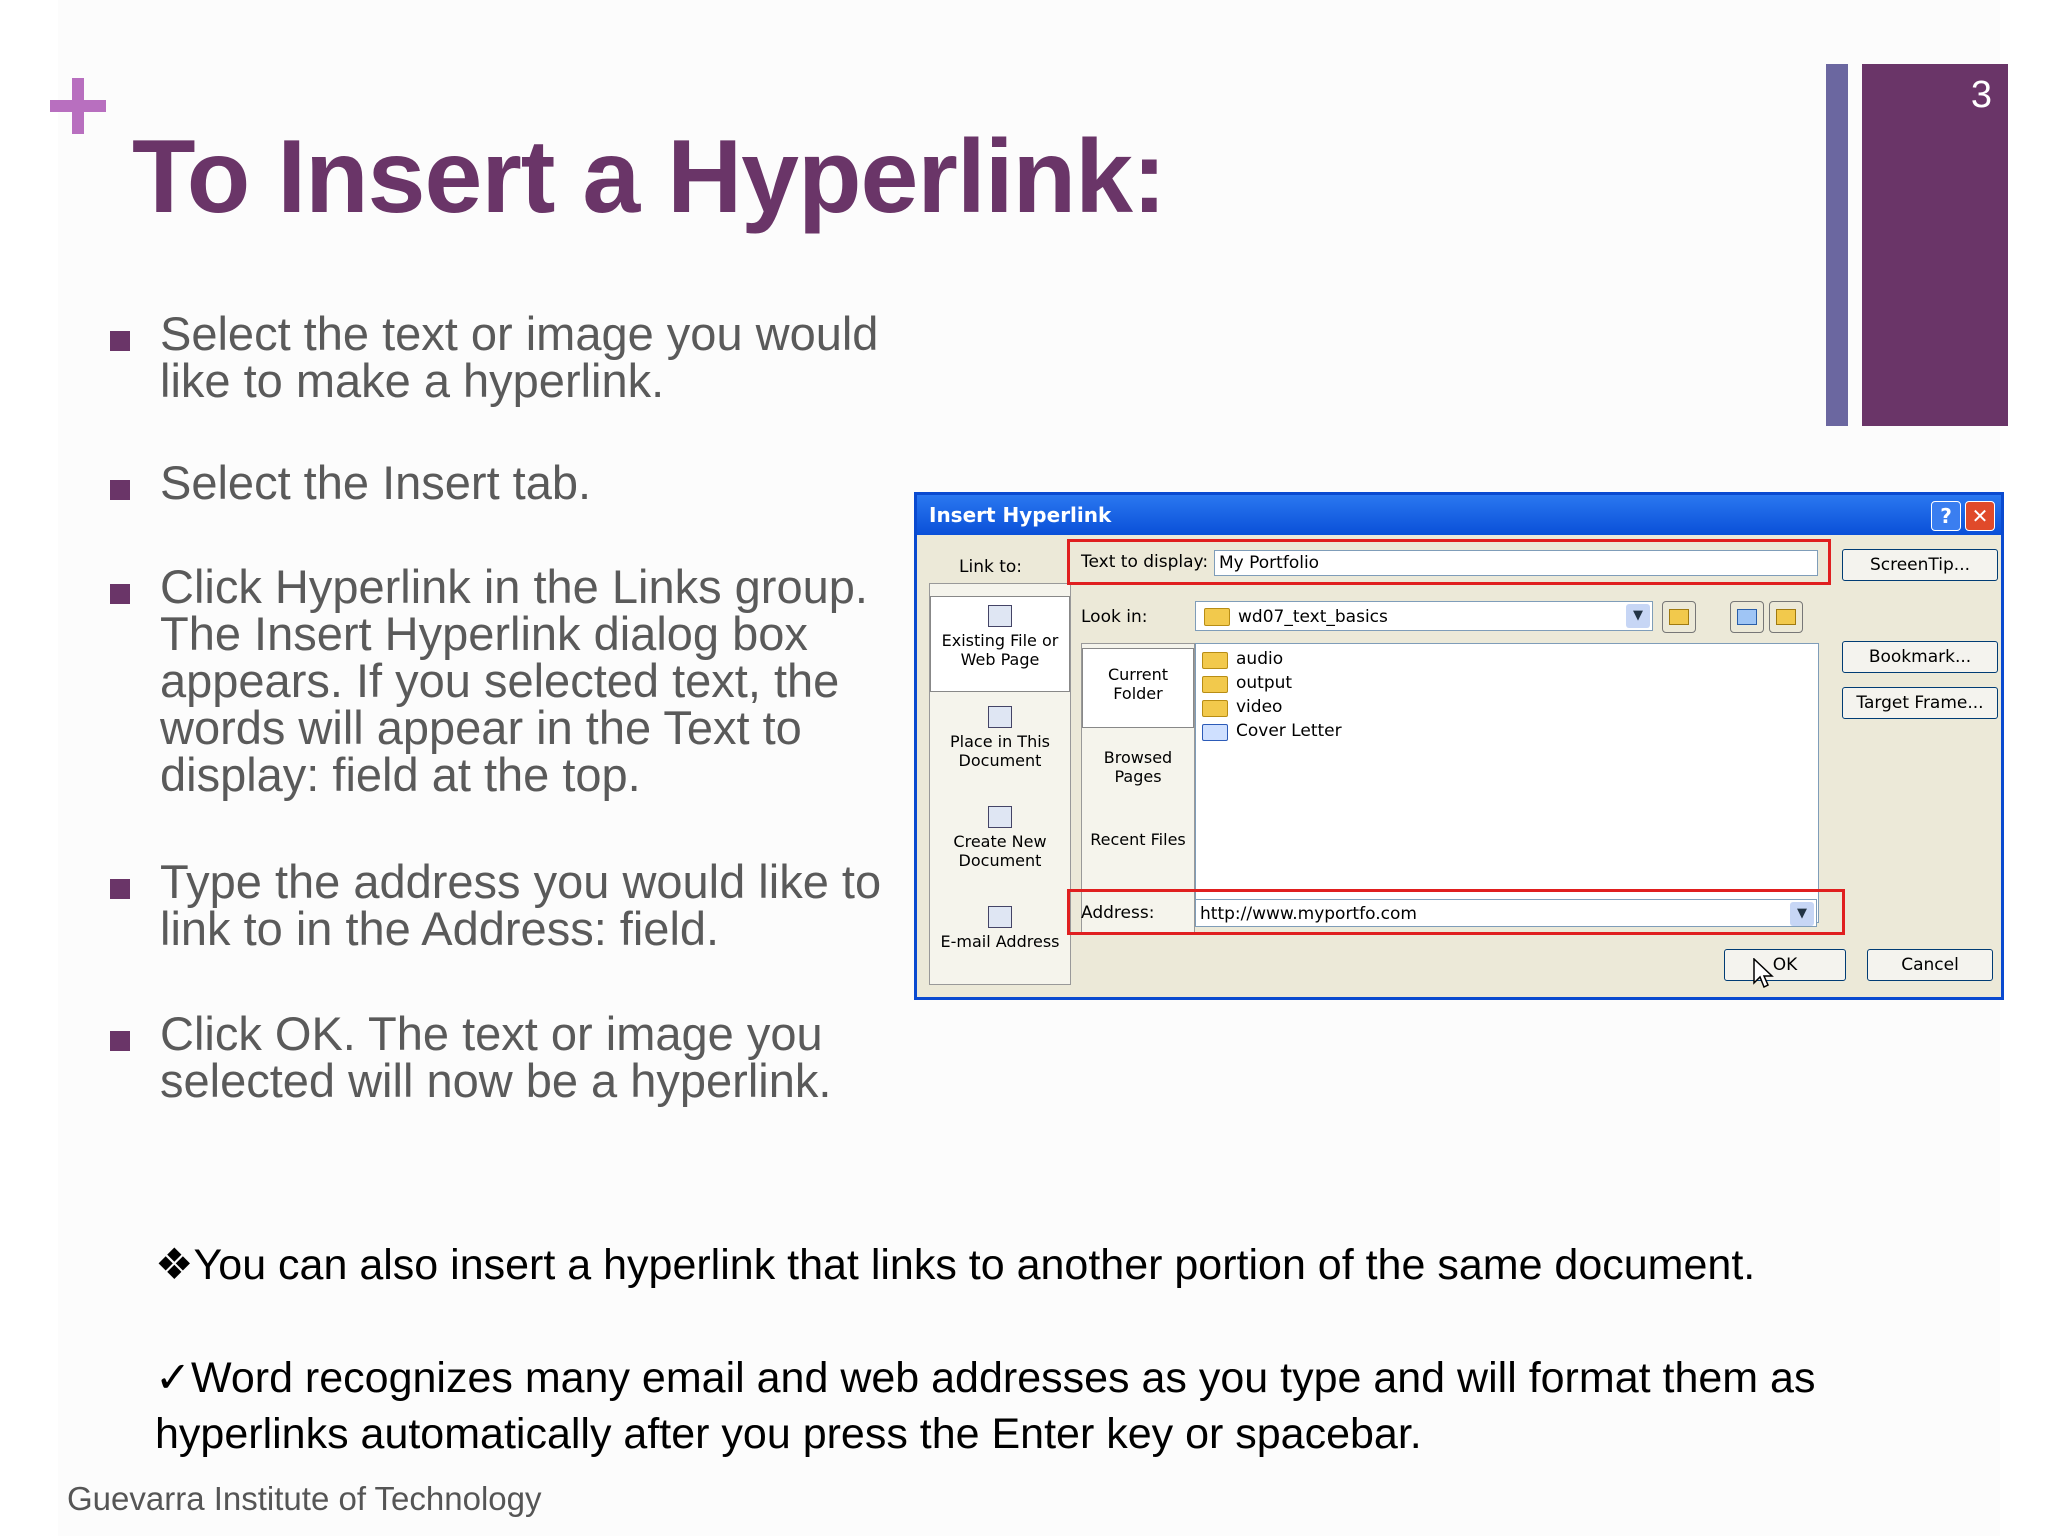 This screenshot has height=1536, width=2048. What do you see at coordinates (1118, 913) in the screenshot?
I see `address-label: Address:` at bounding box center [1118, 913].